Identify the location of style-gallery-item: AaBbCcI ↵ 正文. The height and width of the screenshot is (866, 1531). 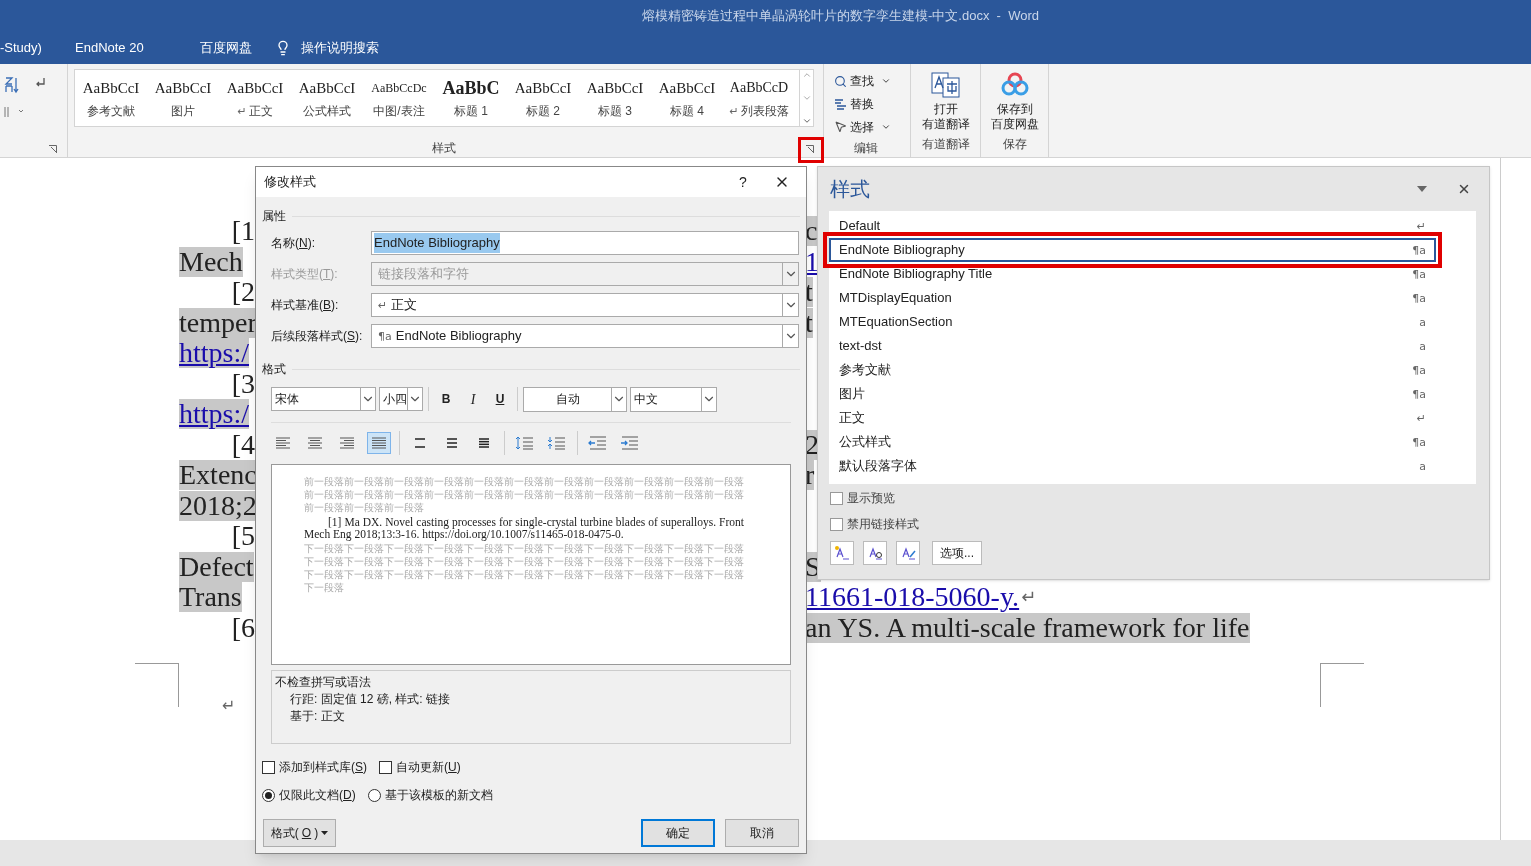
(255, 98).